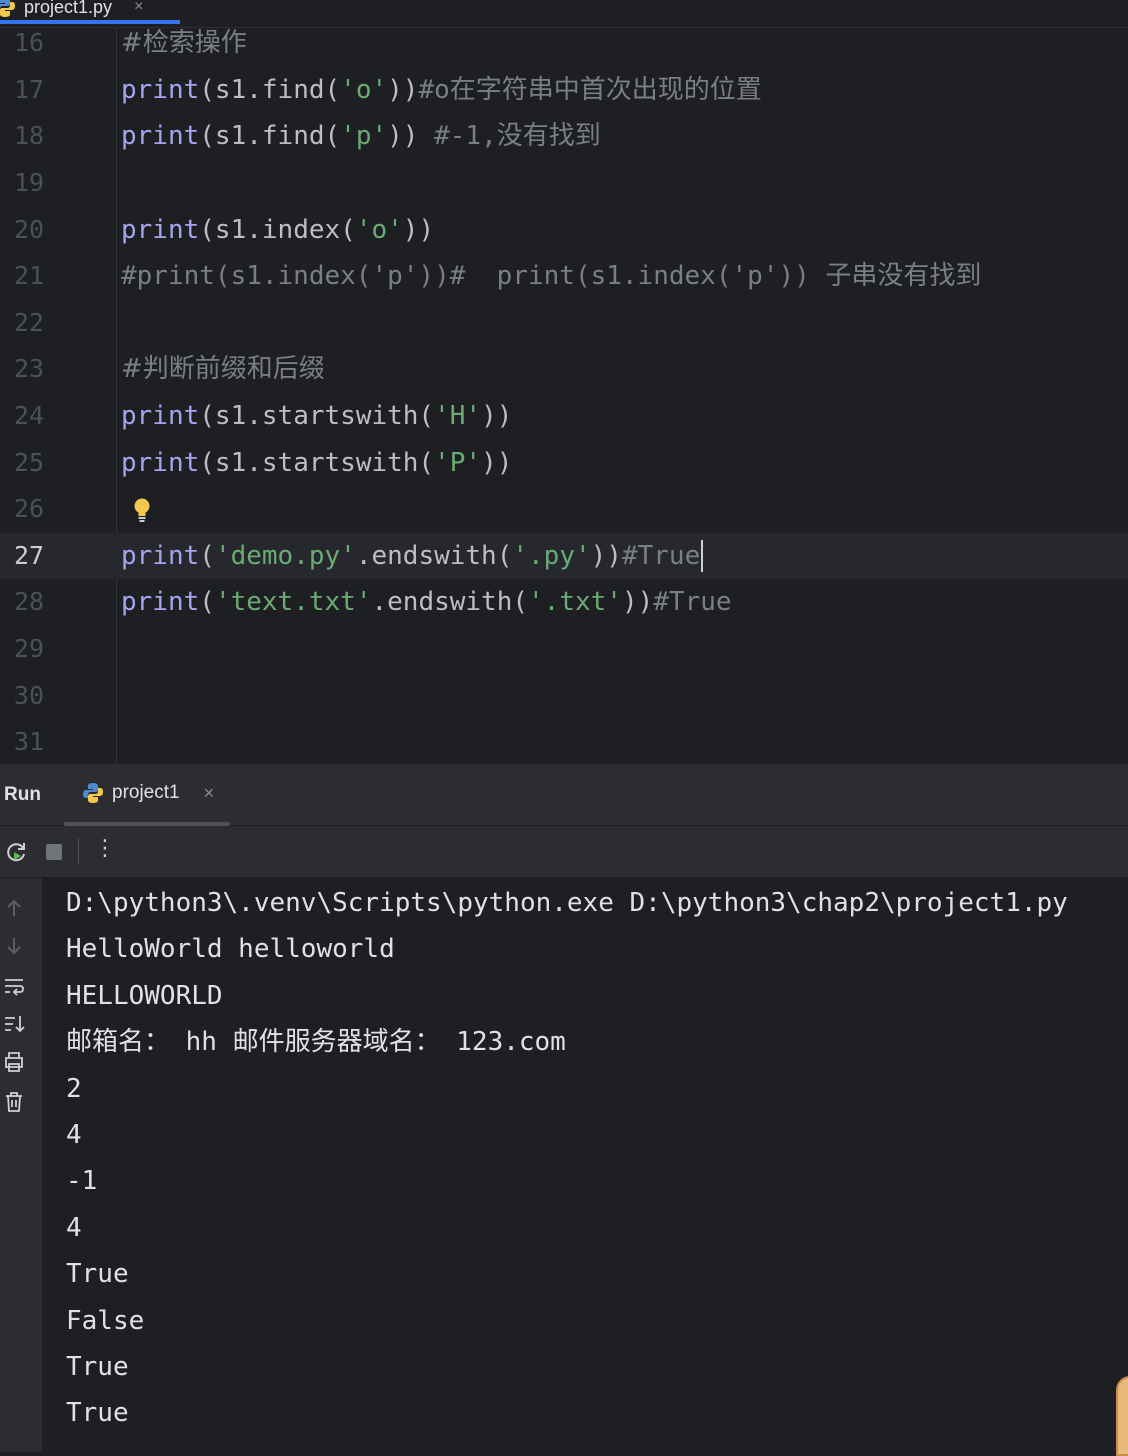  What do you see at coordinates (702, 556) in the screenshot?
I see `text-caret` at bounding box center [702, 556].